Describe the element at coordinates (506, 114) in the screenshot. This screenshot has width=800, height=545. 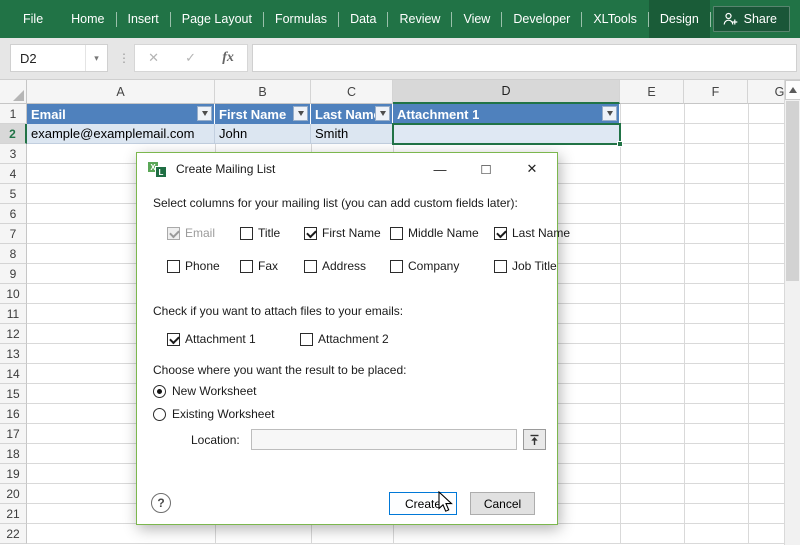
I see `table-header-attachment-1: Attachment 1` at that location.